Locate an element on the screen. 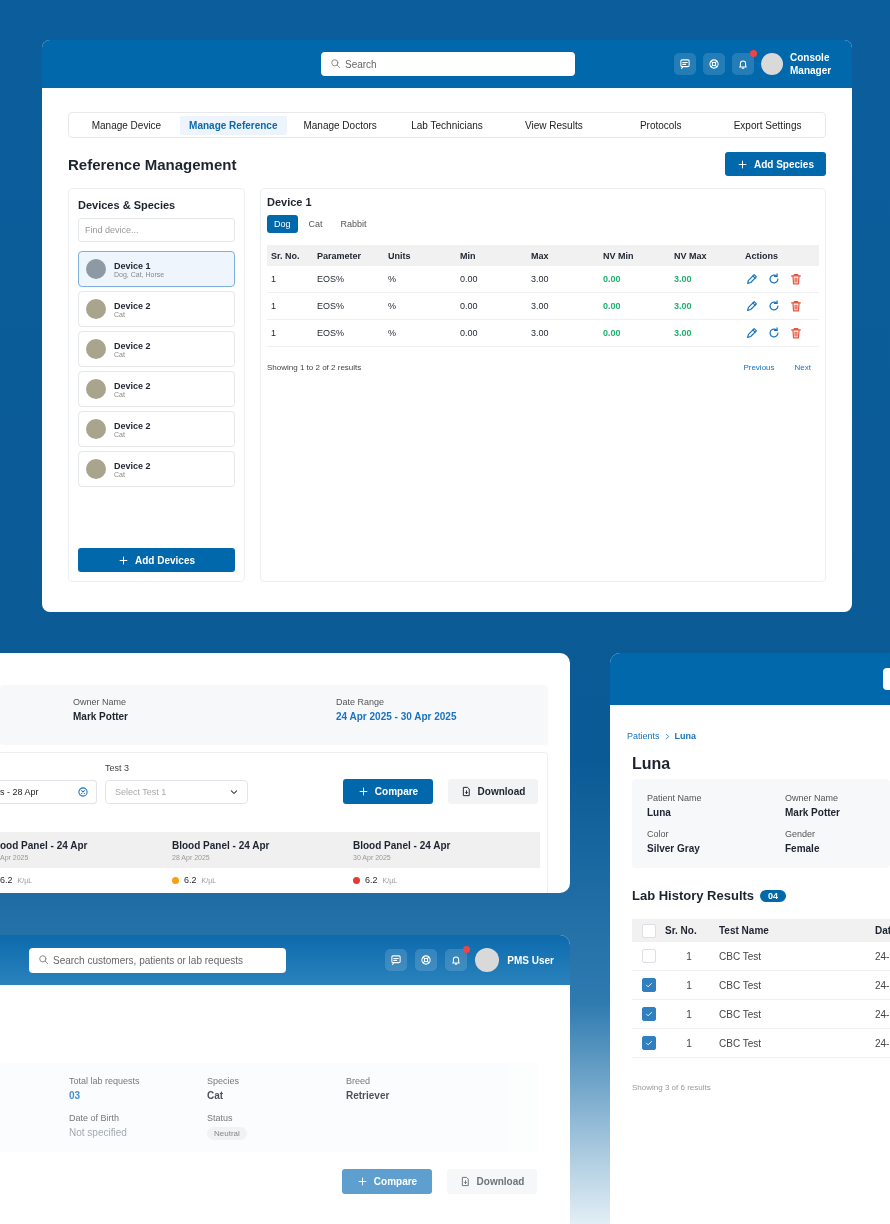 The height and width of the screenshot is (1224, 890). field-value: Cat is located at coordinates (216, 1095).